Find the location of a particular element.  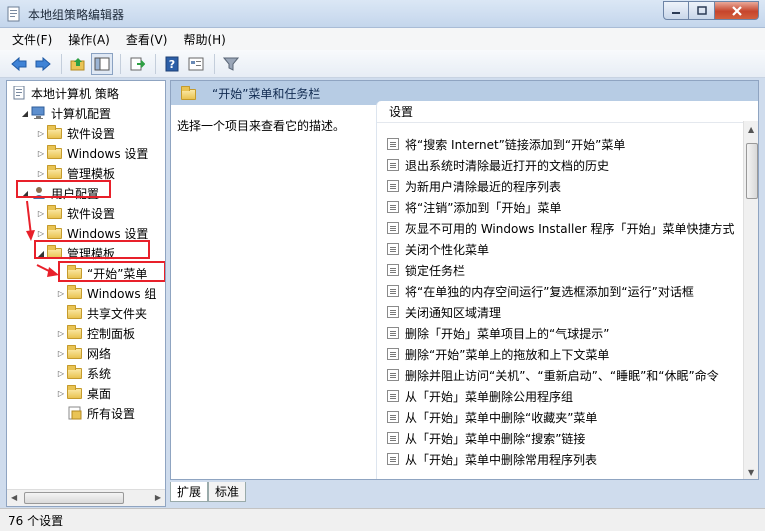

tree-node-windows-components: ▷ Windows 组 is located at coordinates (105, 293).